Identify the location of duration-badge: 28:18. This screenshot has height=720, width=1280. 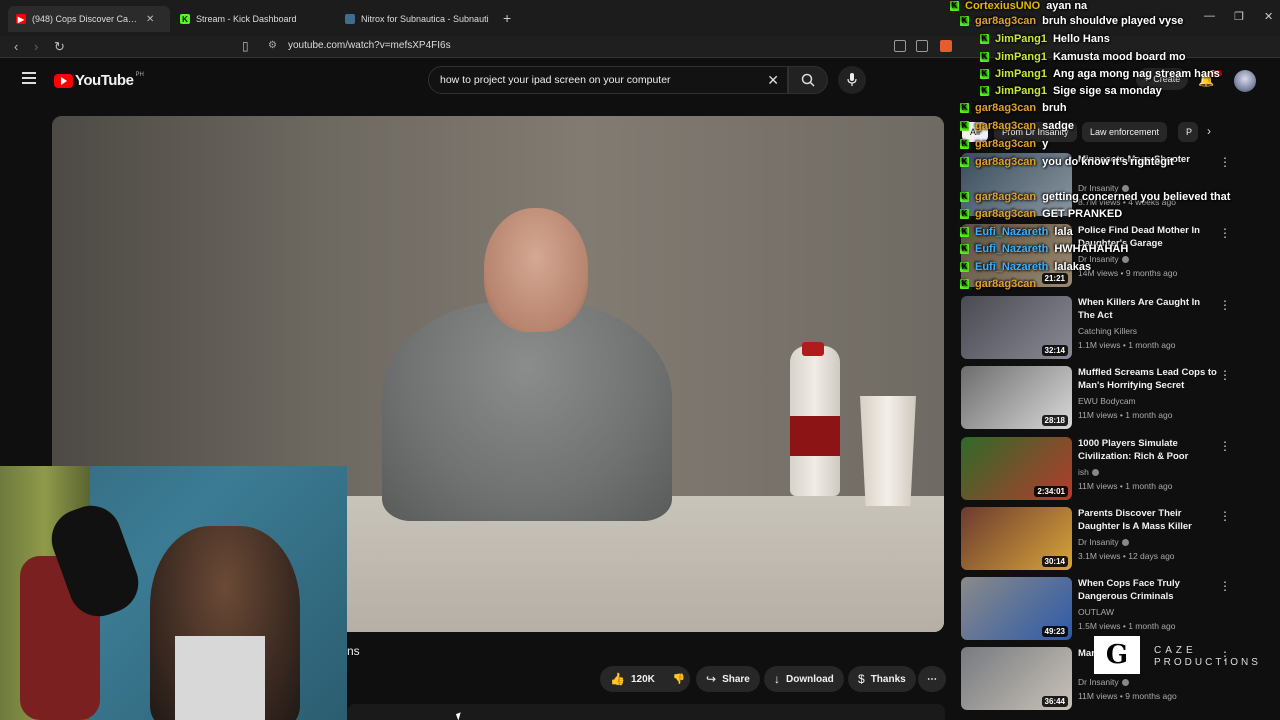
(1054, 420).